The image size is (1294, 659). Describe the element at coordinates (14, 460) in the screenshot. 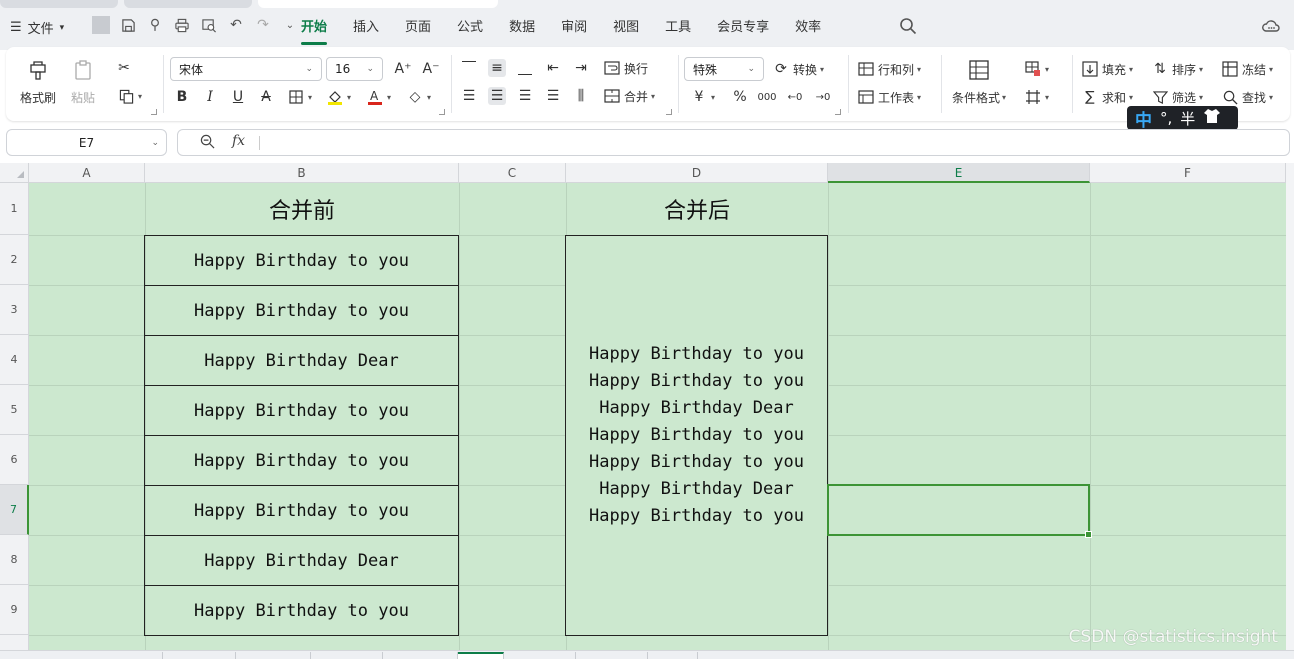

I see `row-header-6: 6` at that location.